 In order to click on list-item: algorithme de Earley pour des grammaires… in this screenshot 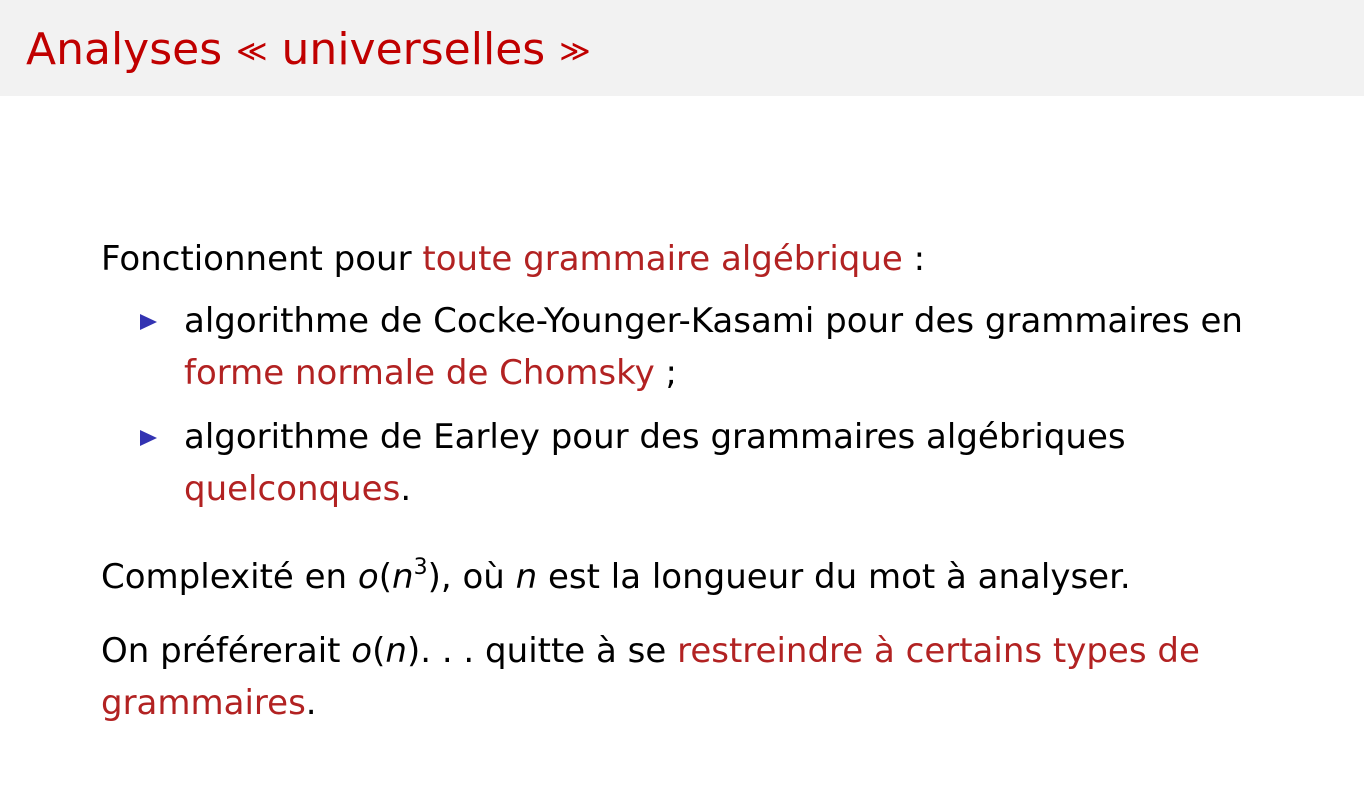, I will do `click(730, 463)`.